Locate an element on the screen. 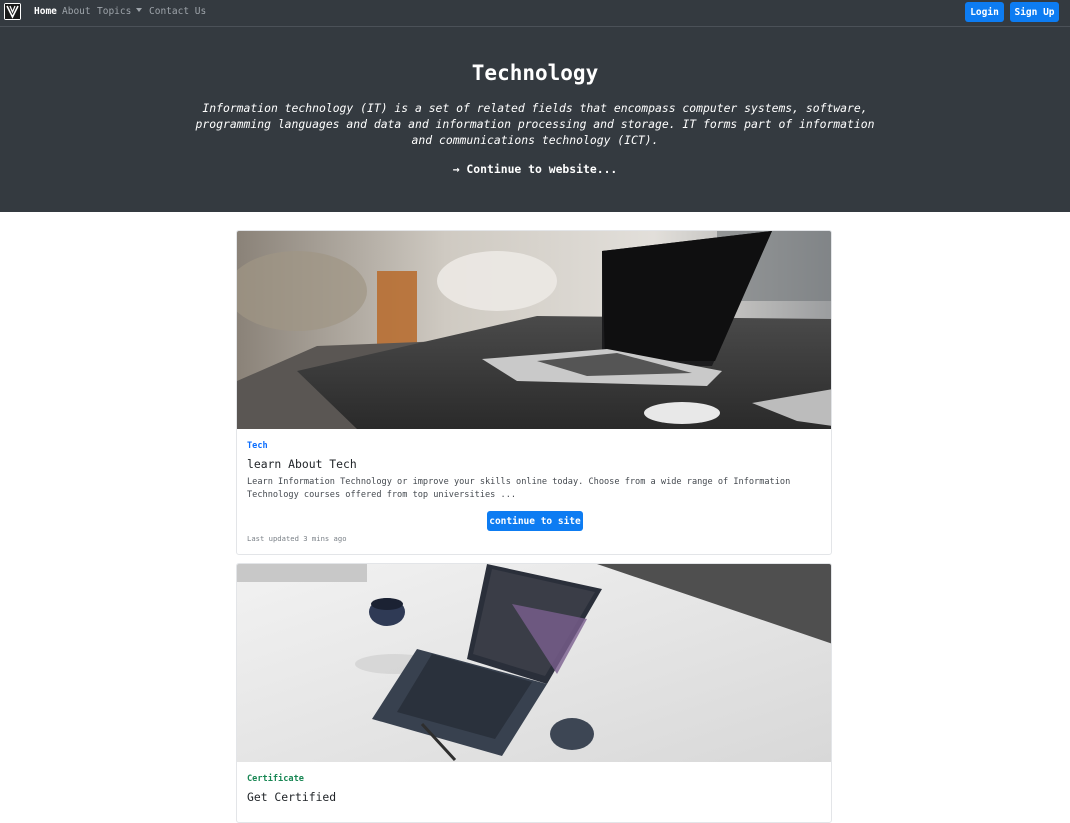 Image resolution: width=1070 pixels, height=823 pixels. card-title: learn About Tech is located at coordinates (302, 464).